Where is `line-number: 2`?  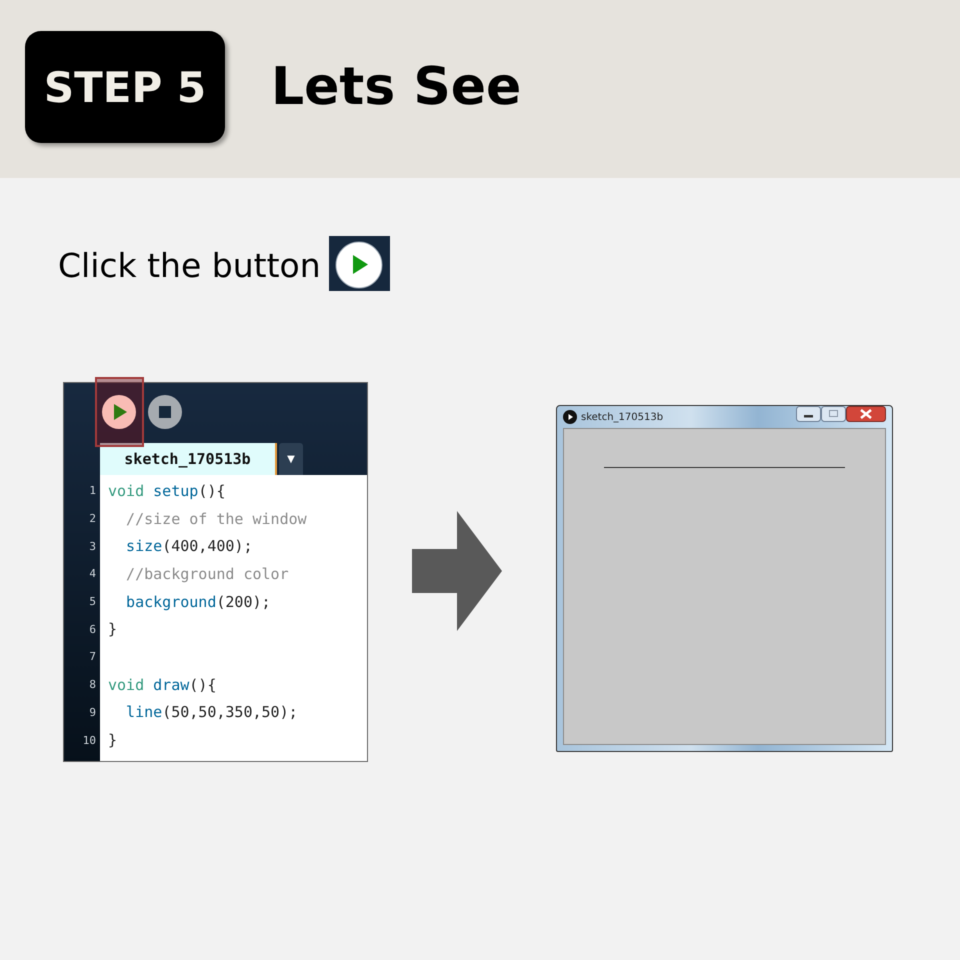
line-number: 2 is located at coordinates (92, 519).